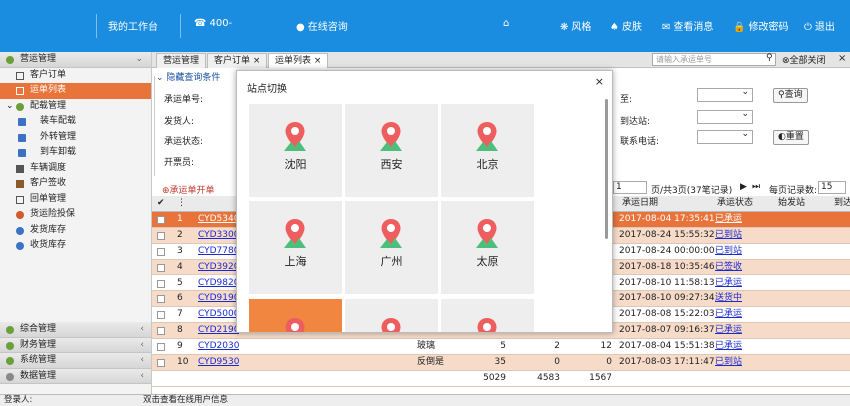 Image resolution: width=850 pixels, height=406 pixels. What do you see at coordinates (575, 25) in the screenshot?
I see `style-link: ❋ 风格` at bounding box center [575, 25].